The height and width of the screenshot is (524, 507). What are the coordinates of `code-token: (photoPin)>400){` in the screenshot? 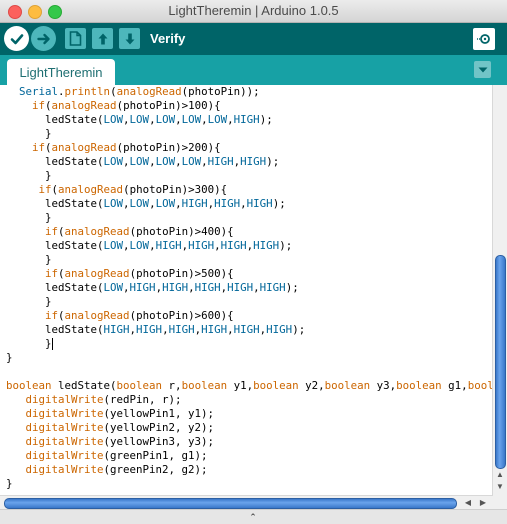 It's located at (181, 231).